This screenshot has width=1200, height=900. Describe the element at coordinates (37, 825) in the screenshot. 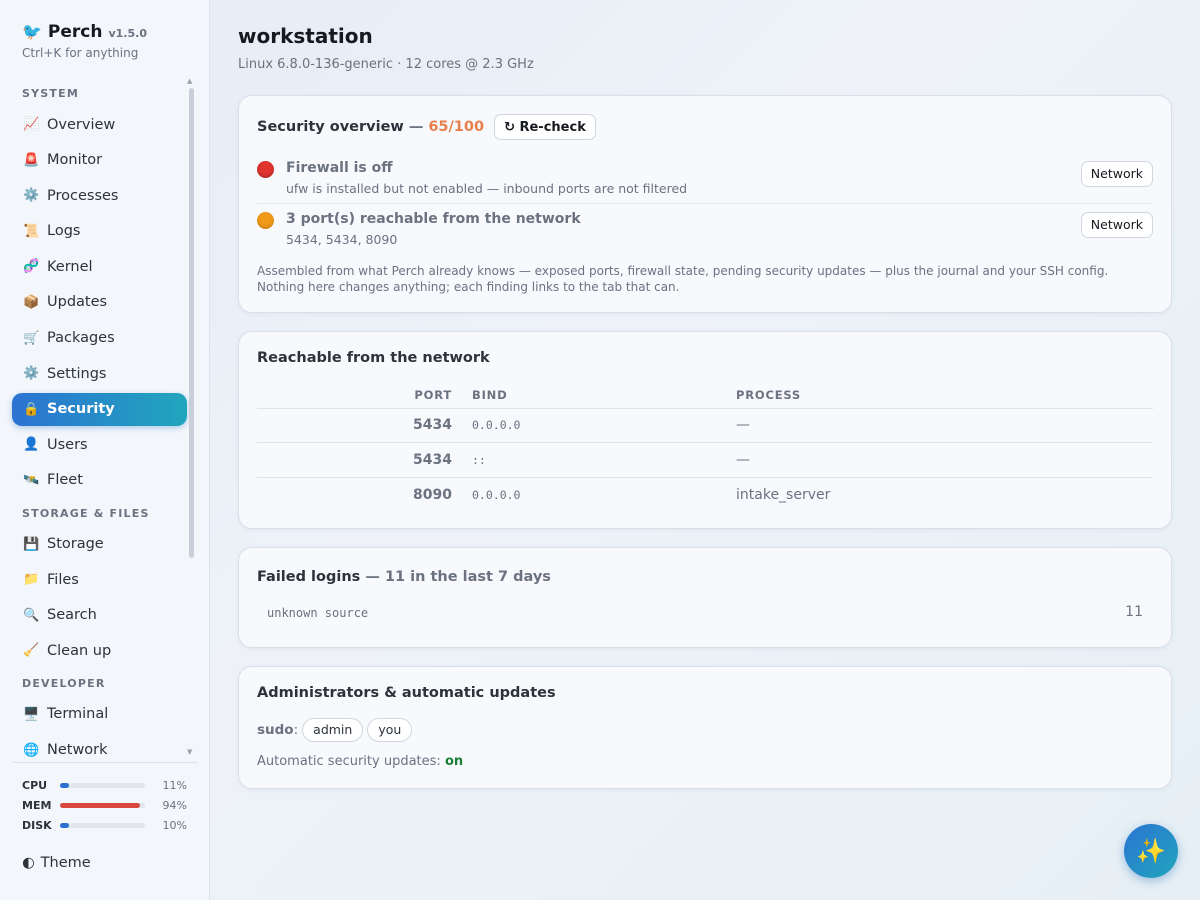

I see `meter-label: DISK` at that location.